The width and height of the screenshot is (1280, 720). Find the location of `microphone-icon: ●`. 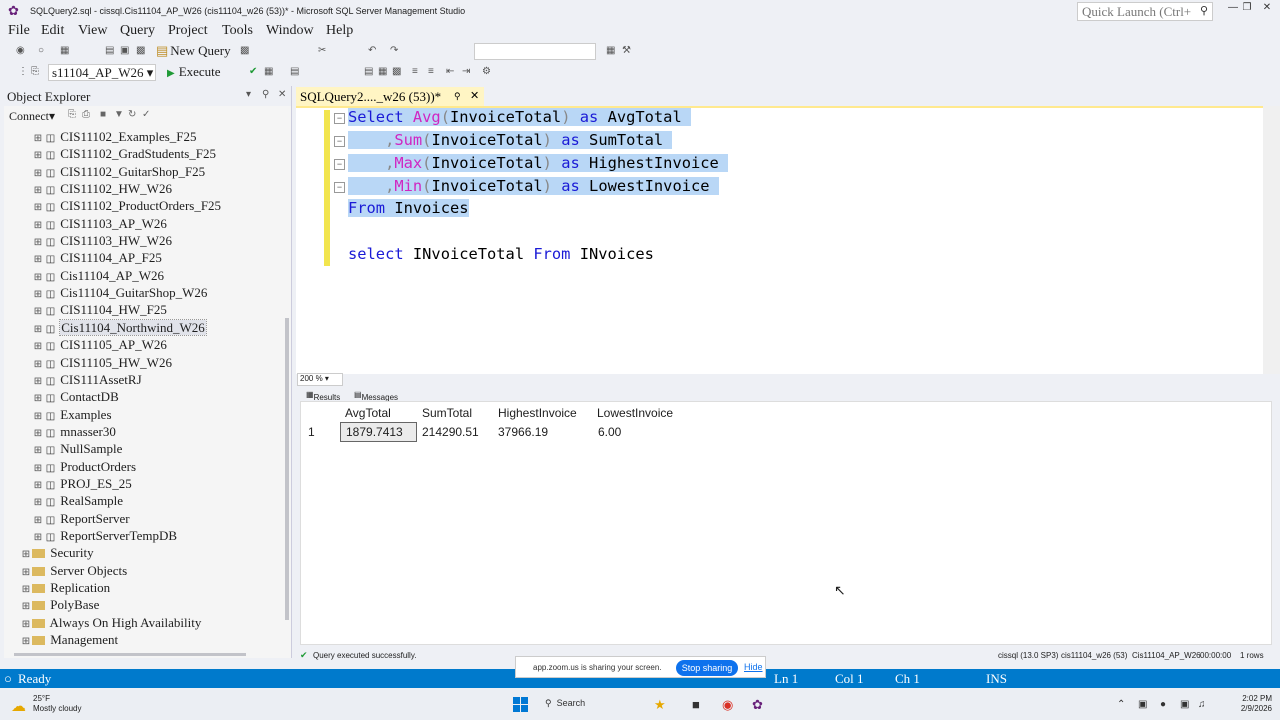

microphone-icon: ● is located at coordinates (1163, 704).